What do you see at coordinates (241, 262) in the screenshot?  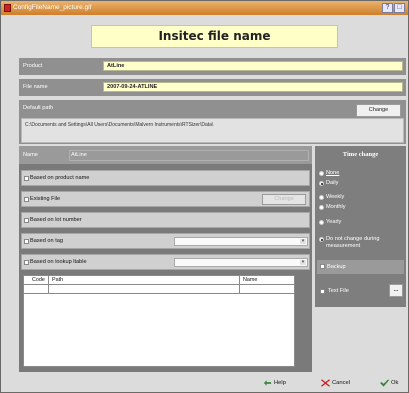 I see `lookup-table-select: ▾` at bounding box center [241, 262].